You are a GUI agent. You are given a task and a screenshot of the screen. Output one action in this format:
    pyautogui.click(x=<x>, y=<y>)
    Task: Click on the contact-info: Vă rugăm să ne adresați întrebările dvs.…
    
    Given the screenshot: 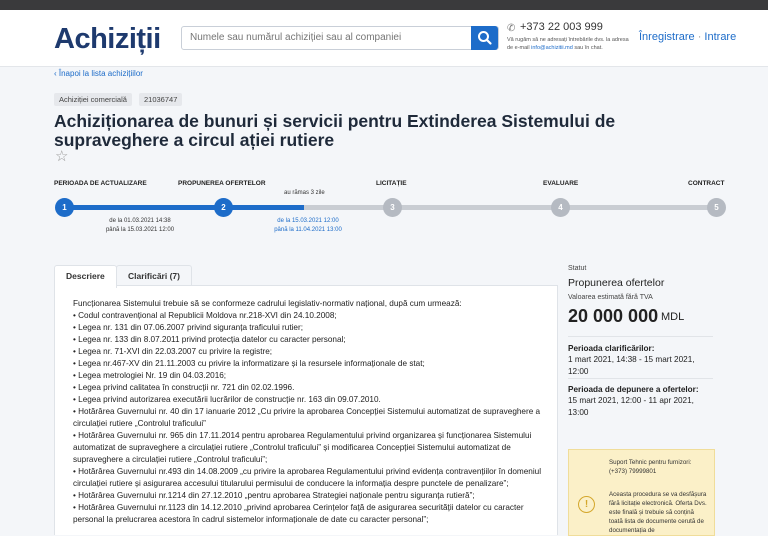 What is the action you would take?
    pyautogui.click(x=572, y=44)
    